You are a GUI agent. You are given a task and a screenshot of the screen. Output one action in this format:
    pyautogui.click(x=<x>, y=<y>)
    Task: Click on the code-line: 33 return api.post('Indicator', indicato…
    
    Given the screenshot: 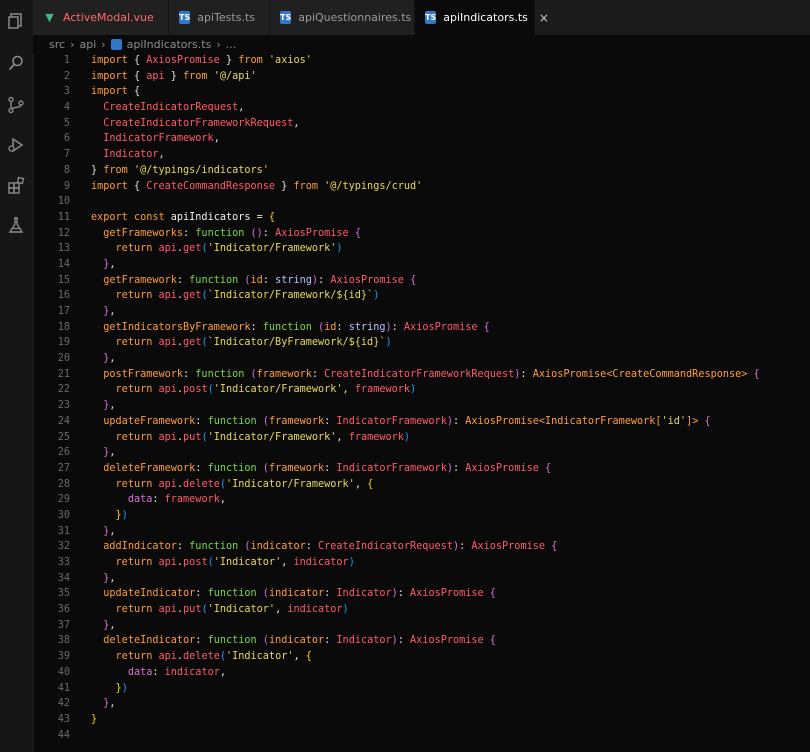 What is the action you would take?
    pyautogui.click(x=421, y=563)
    